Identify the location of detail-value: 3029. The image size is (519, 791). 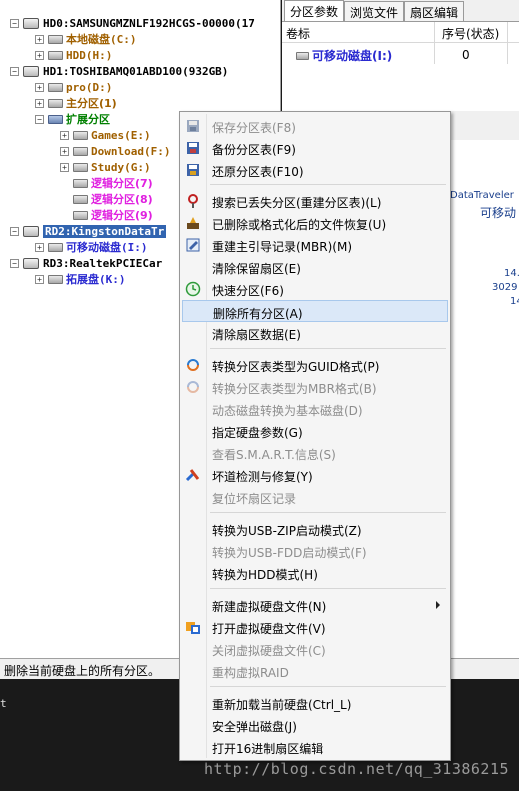
(505, 287).